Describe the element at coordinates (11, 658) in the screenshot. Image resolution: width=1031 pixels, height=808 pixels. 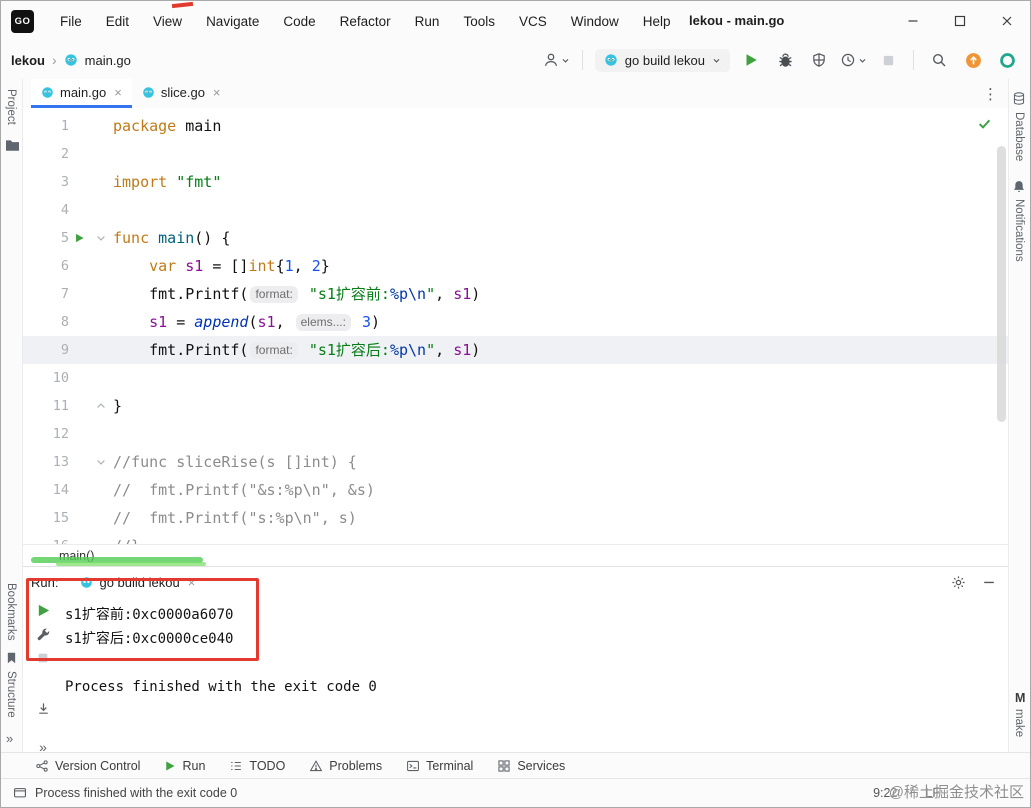
I see `bookmark-icon` at that location.